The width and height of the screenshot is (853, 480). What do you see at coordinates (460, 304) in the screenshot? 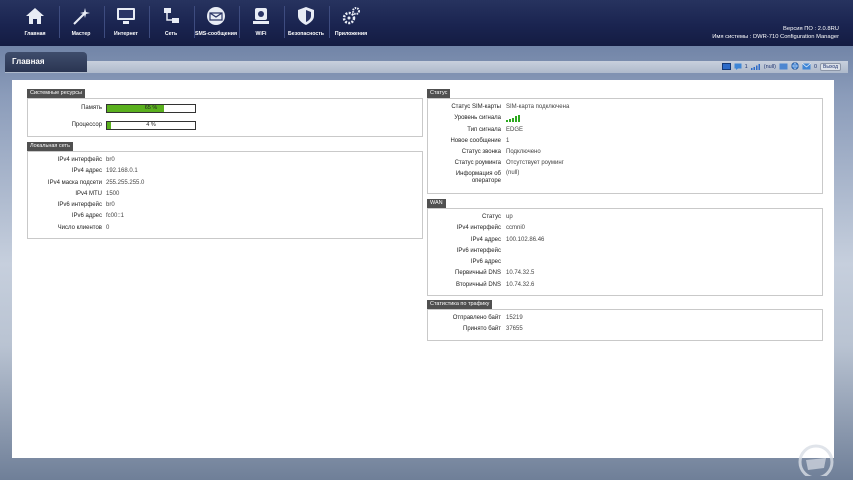
I see `traffic-title: Статистика по трафику` at bounding box center [460, 304].